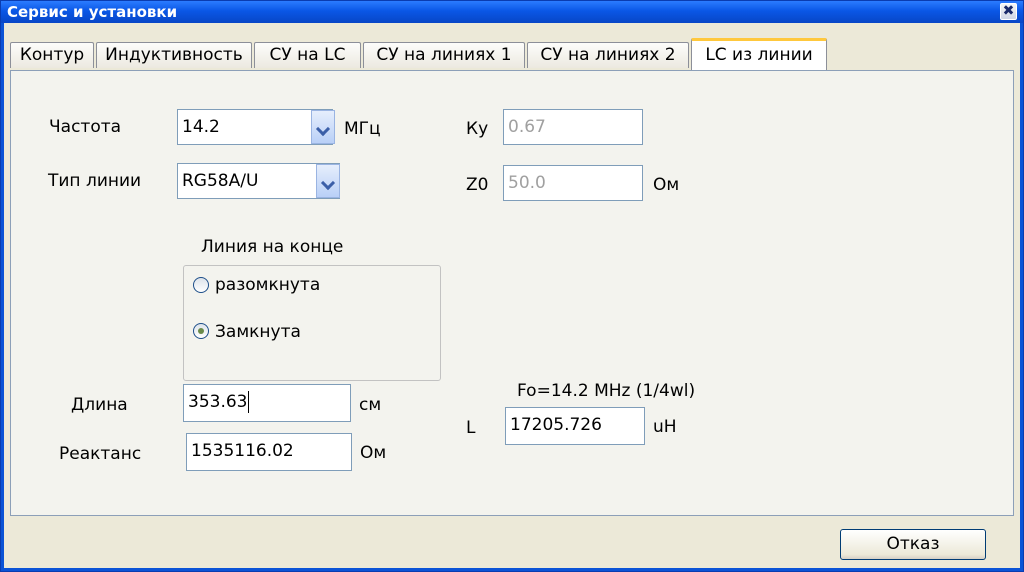  I want to click on text-cursor, so click(249, 402).